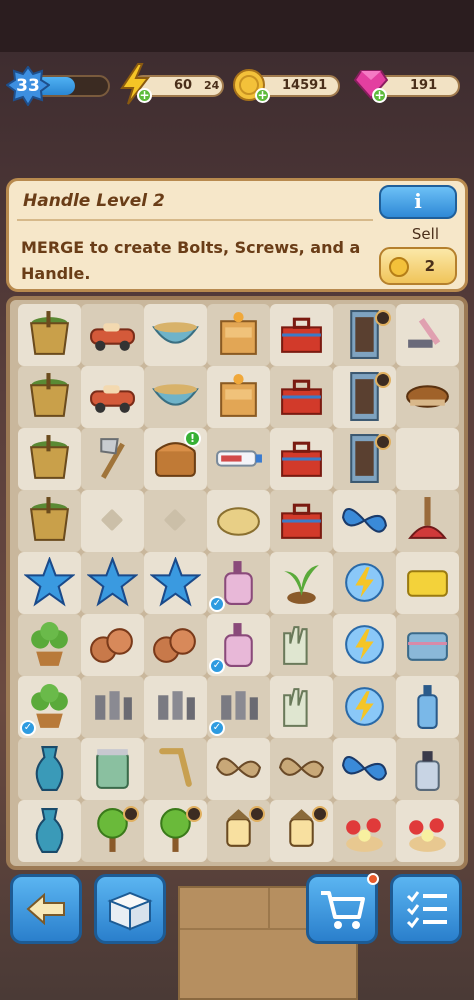 The height and width of the screenshot is (1000, 474). I want to click on coins-icon, so click(175, 644).